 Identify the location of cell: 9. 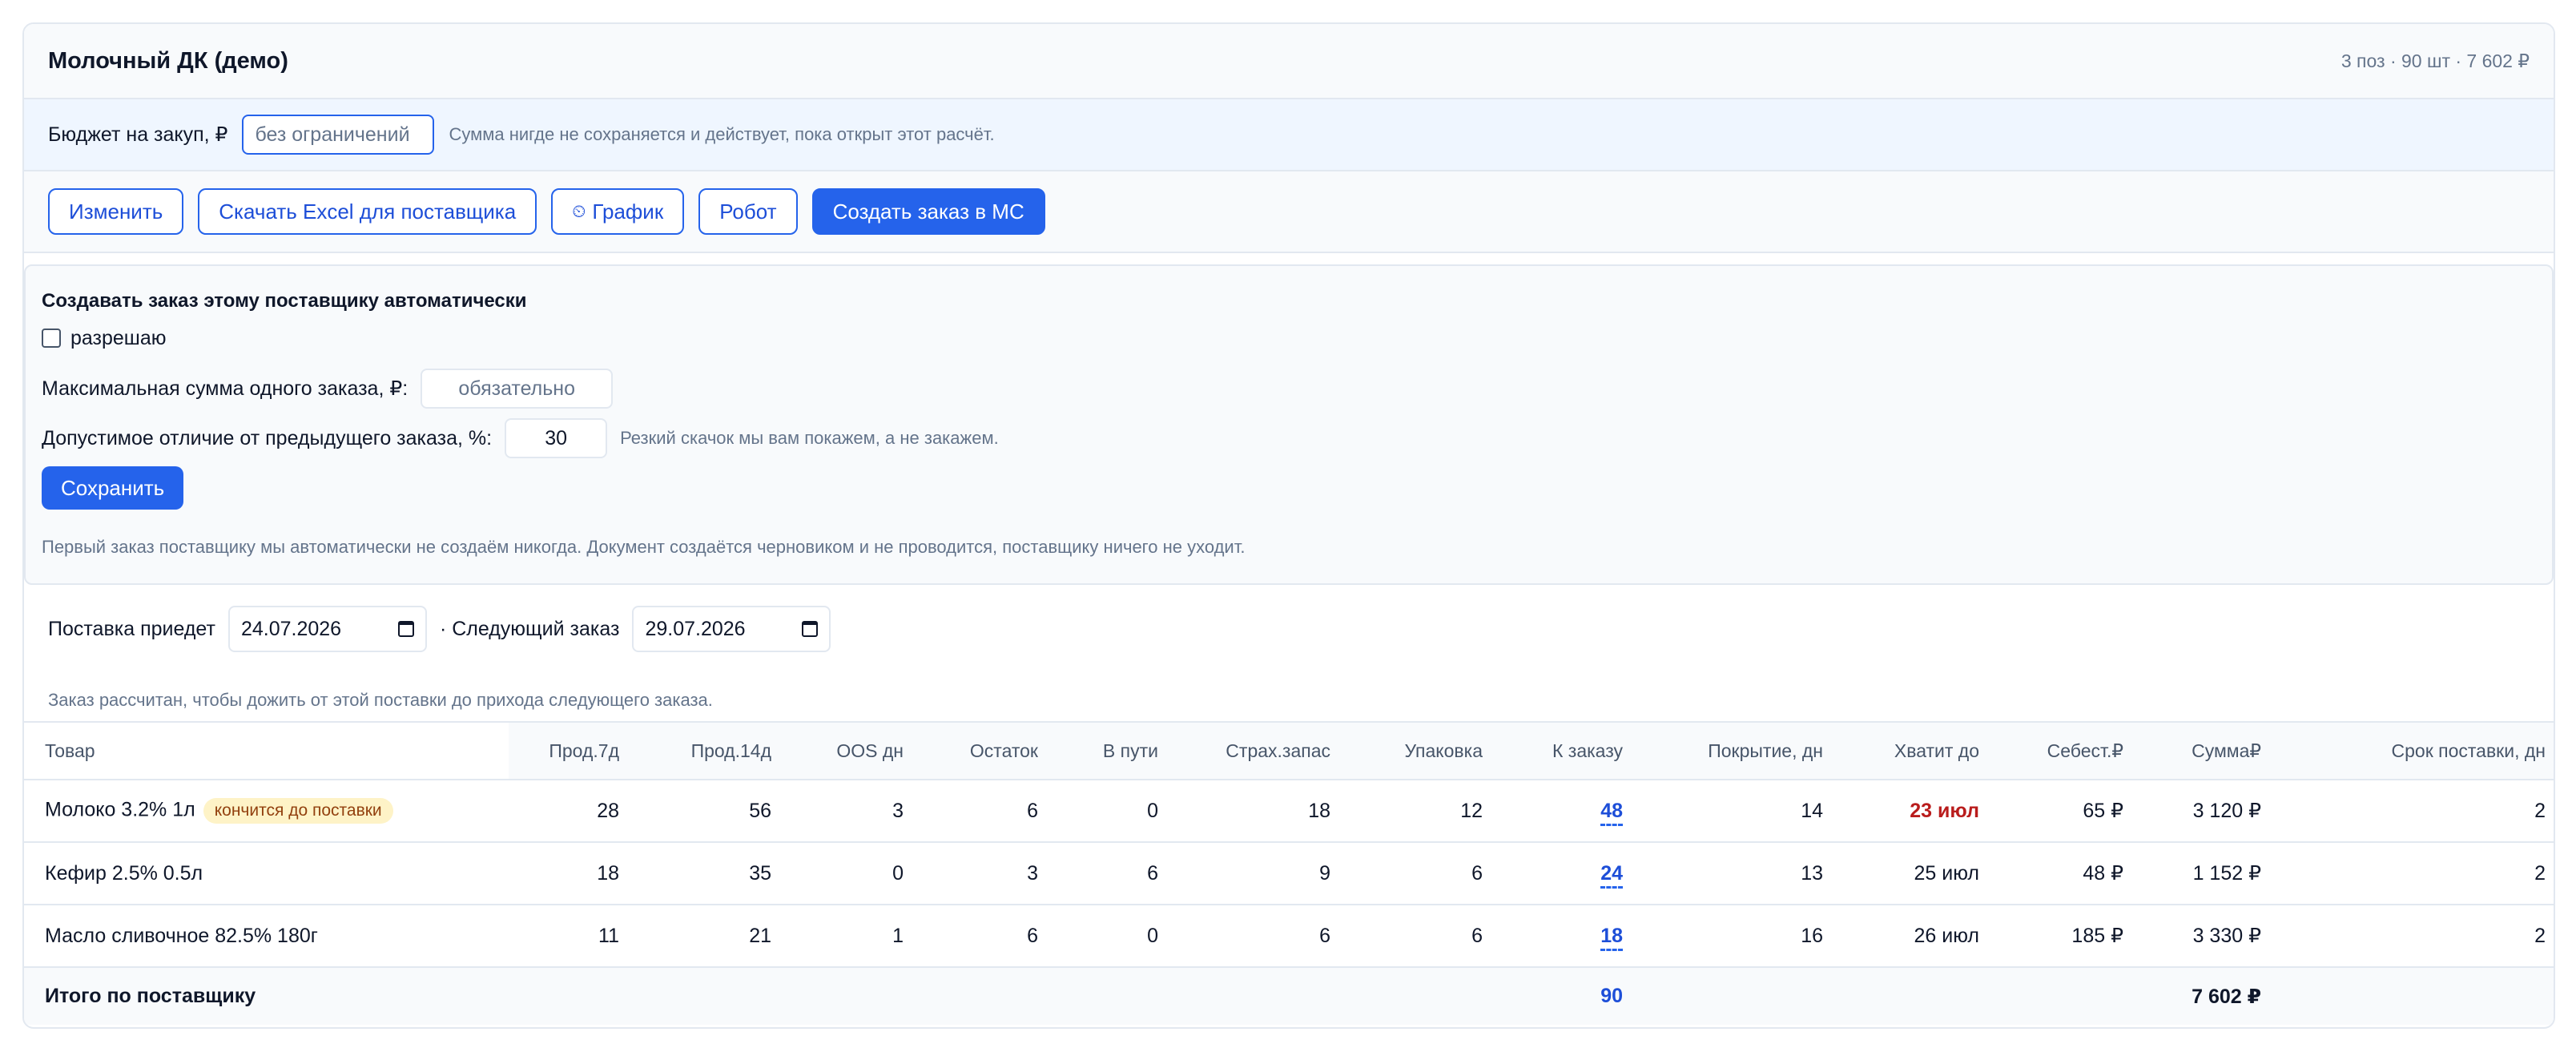
(1324, 873).